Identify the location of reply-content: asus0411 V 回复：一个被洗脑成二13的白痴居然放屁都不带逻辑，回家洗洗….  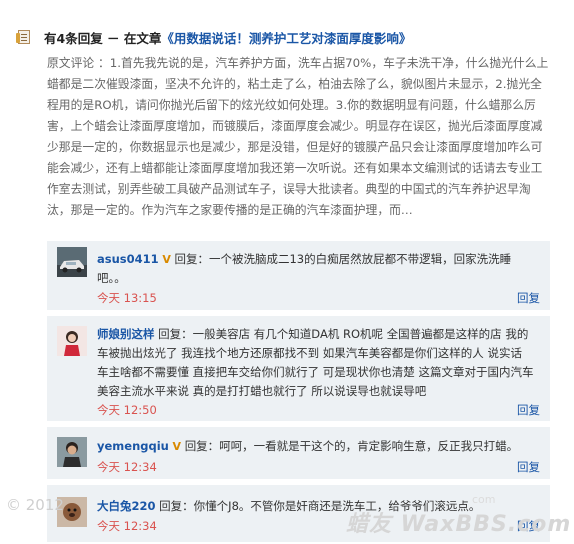
(315, 269).